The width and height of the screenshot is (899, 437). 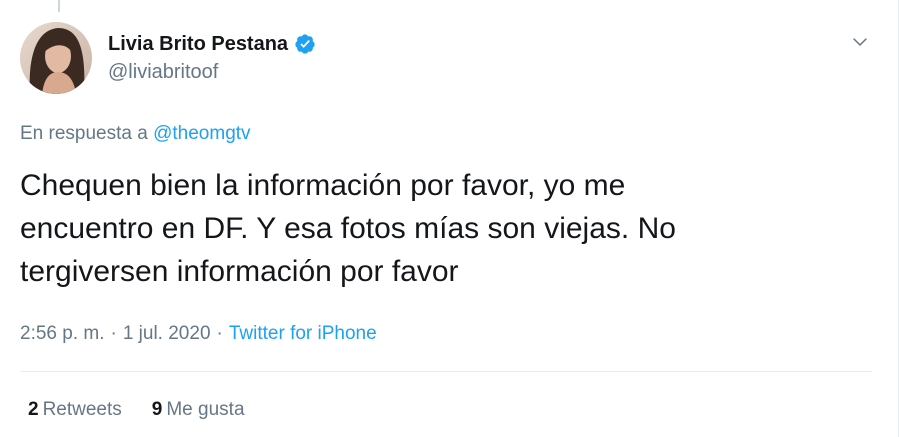 I want to click on likes-stat: 9 Me gusta, so click(x=198, y=410).